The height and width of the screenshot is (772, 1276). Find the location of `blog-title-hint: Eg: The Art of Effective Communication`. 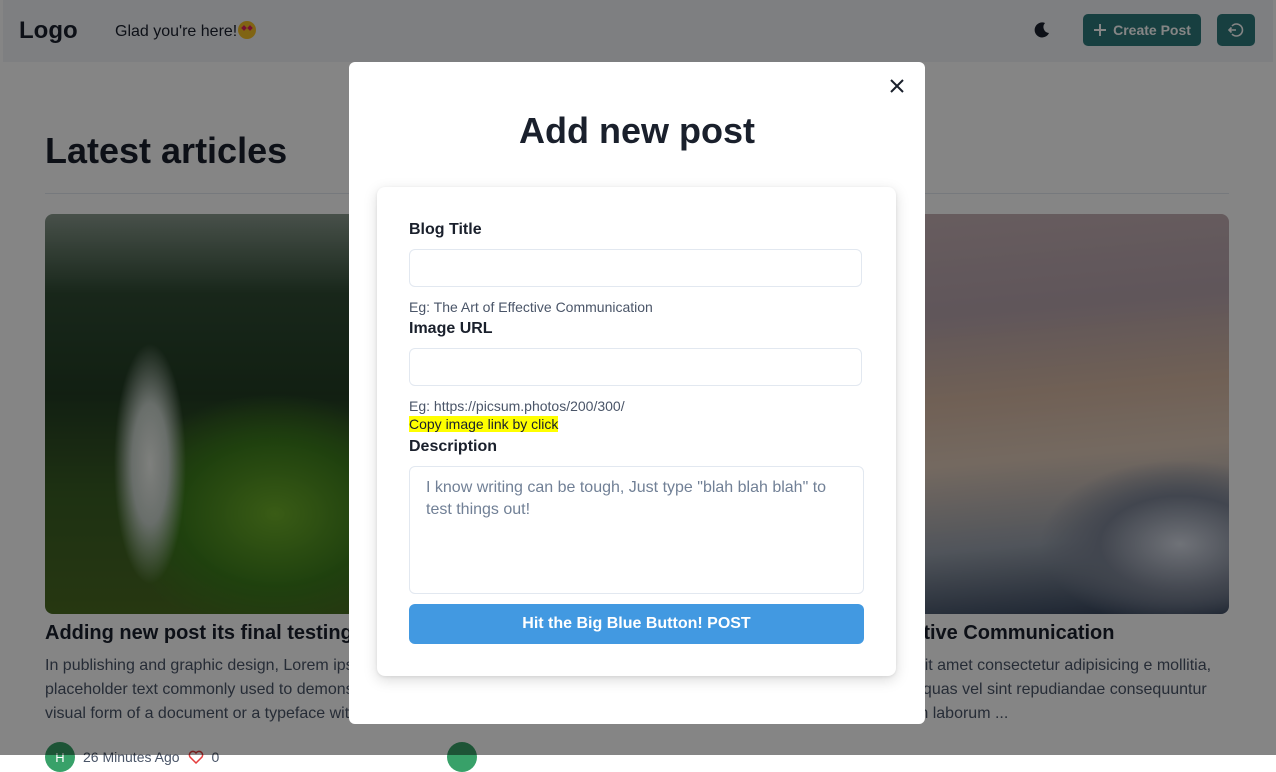

blog-title-hint: Eg: The Art of Effective Communication is located at coordinates (531, 307).